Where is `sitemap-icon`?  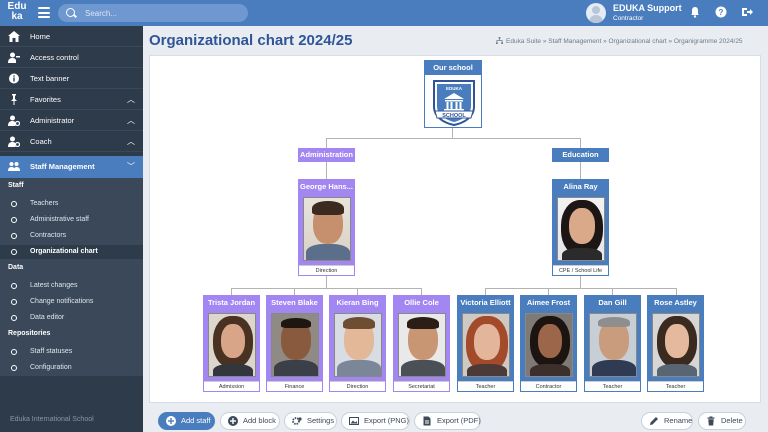 sitemap-icon is located at coordinates (499, 40).